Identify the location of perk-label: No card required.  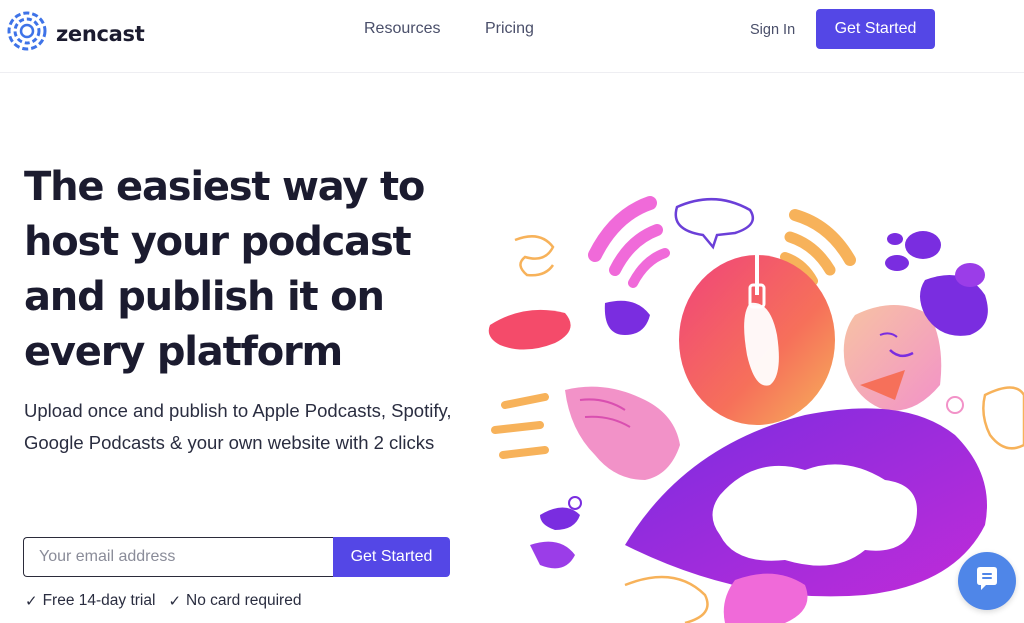
(244, 600).